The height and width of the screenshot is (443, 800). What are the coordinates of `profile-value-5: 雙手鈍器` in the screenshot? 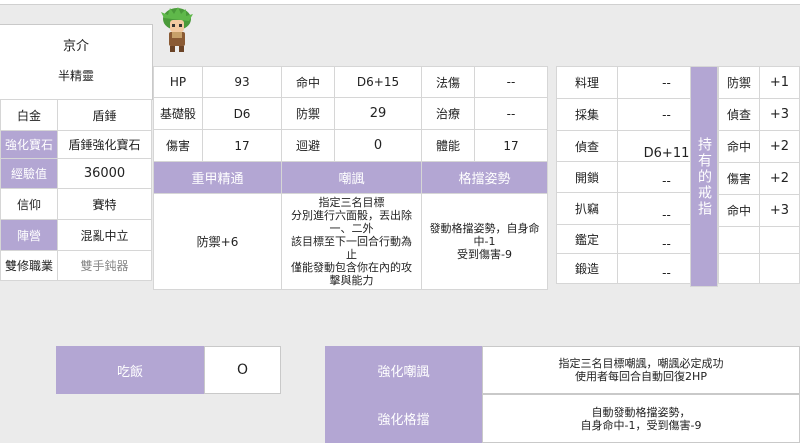 It's located at (104, 265).